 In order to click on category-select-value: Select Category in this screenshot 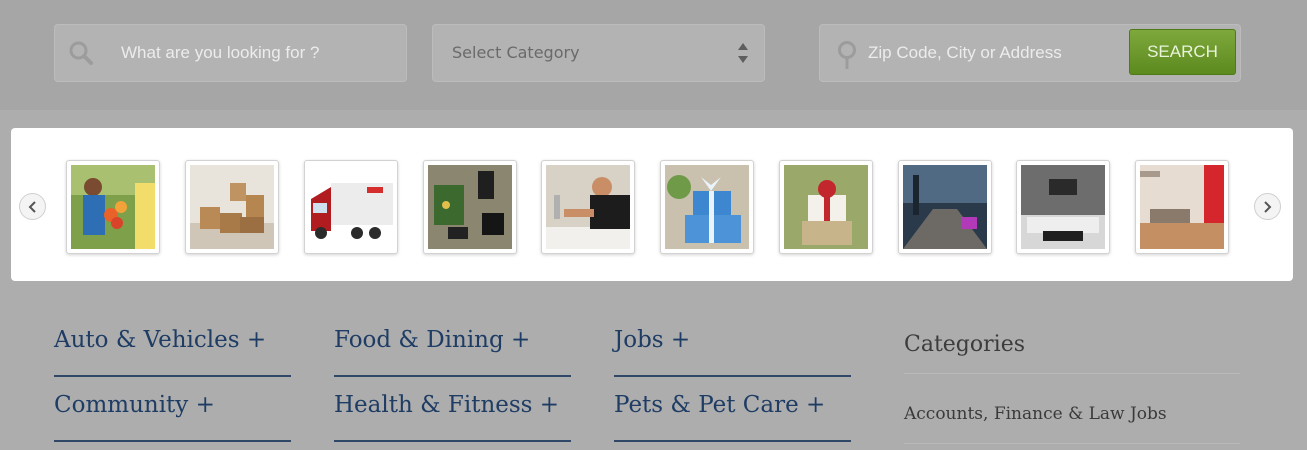, I will do `click(516, 52)`.